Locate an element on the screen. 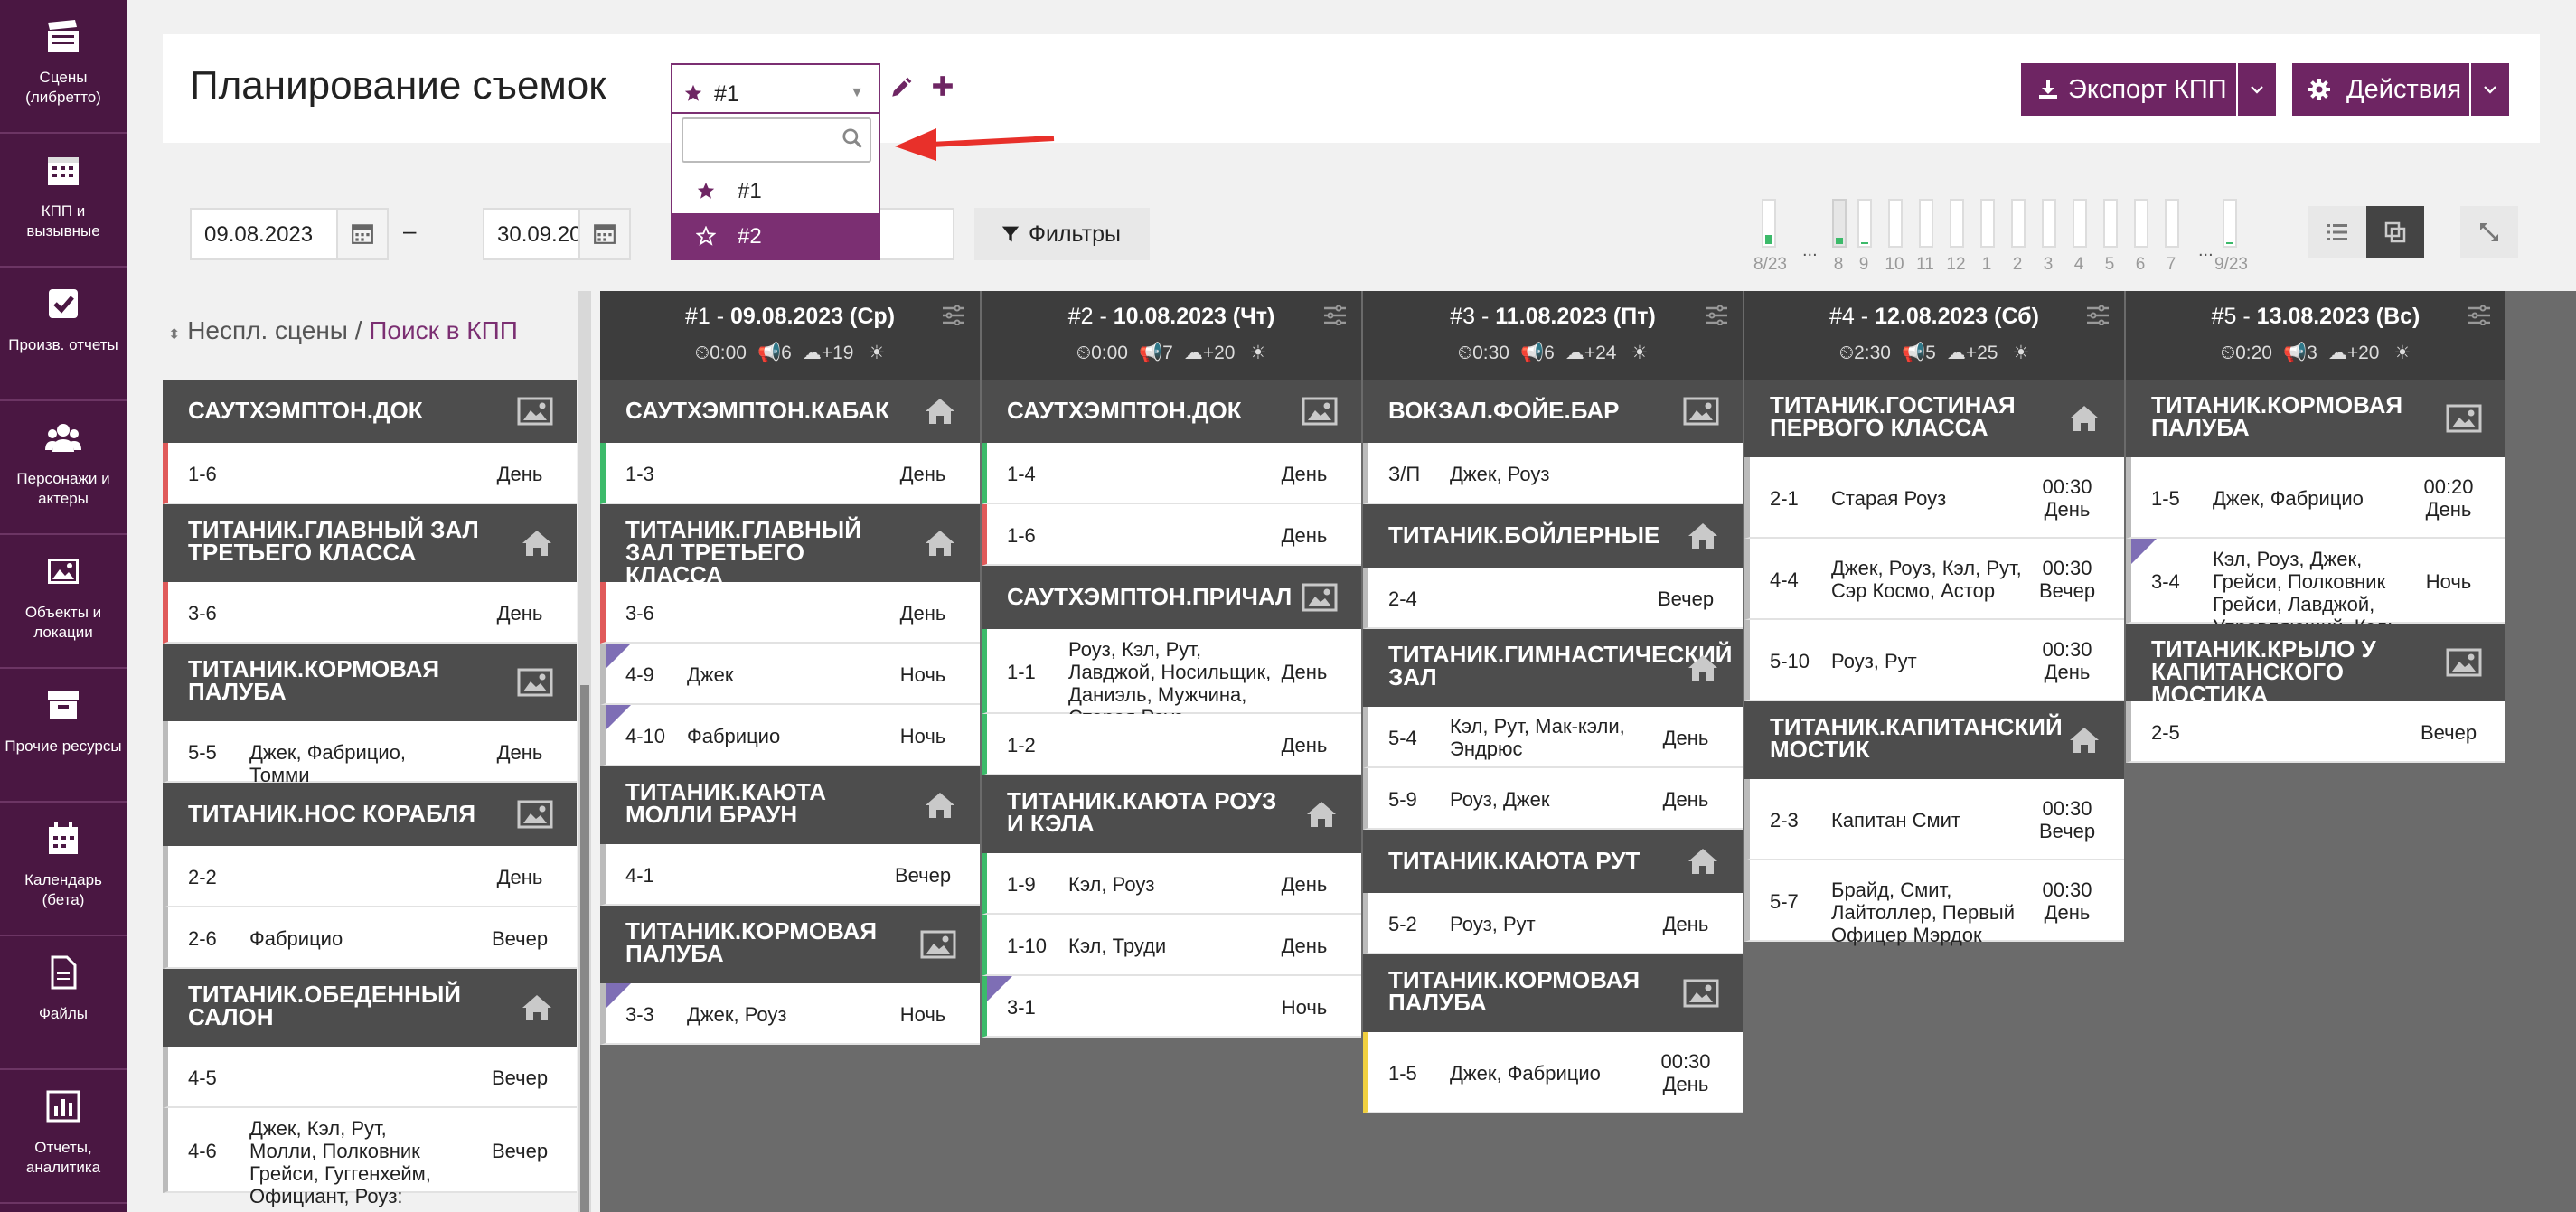 The height and width of the screenshot is (1212, 2576). location-header: ТИТАНИК.КАЮТА МОЛЛИ БРАУН is located at coordinates (790, 805).